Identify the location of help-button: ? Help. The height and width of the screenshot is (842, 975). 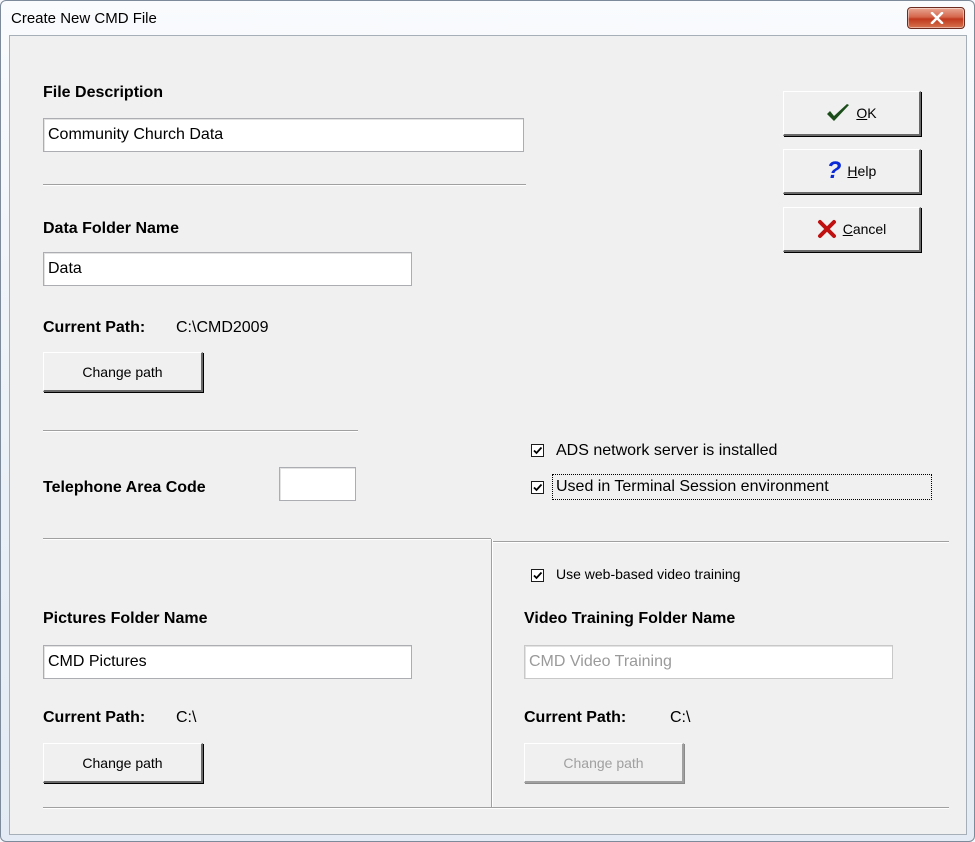
(852, 171).